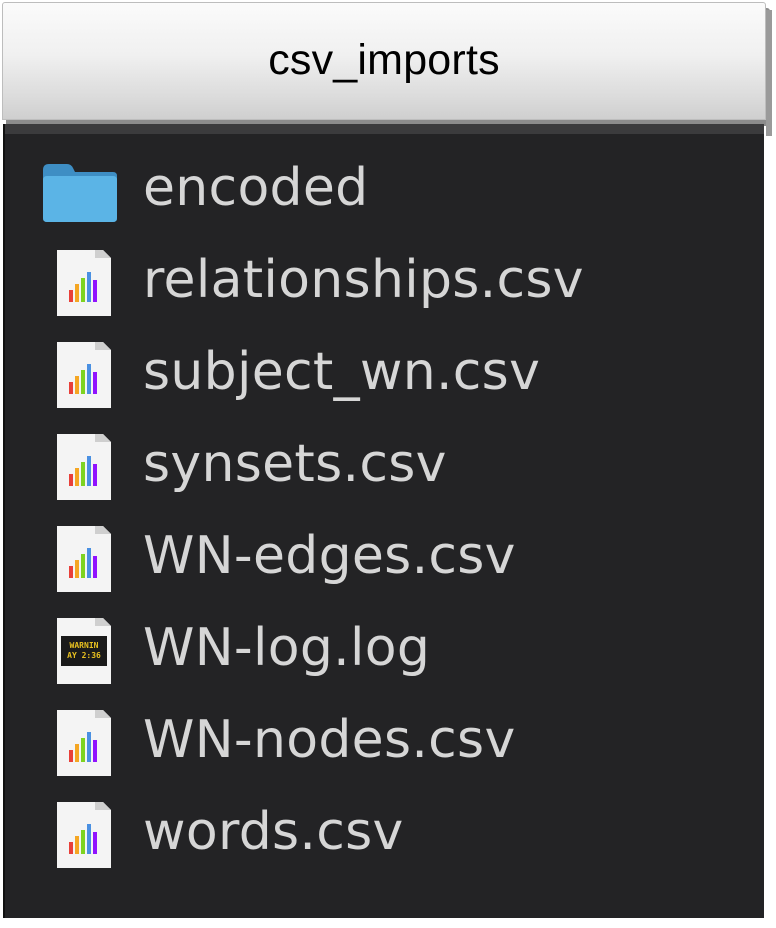  I want to click on file-name: relationships.csv, so click(363, 280).